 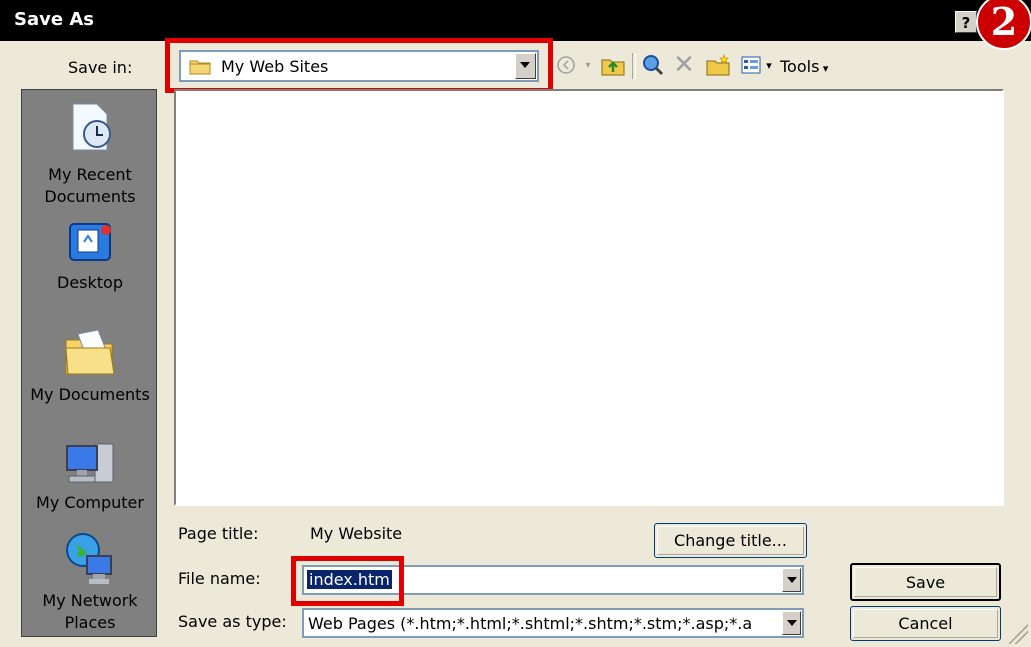 What do you see at coordinates (613, 65) in the screenshot?
I see `up-one-level-icon` at bounding box center [613, 65].